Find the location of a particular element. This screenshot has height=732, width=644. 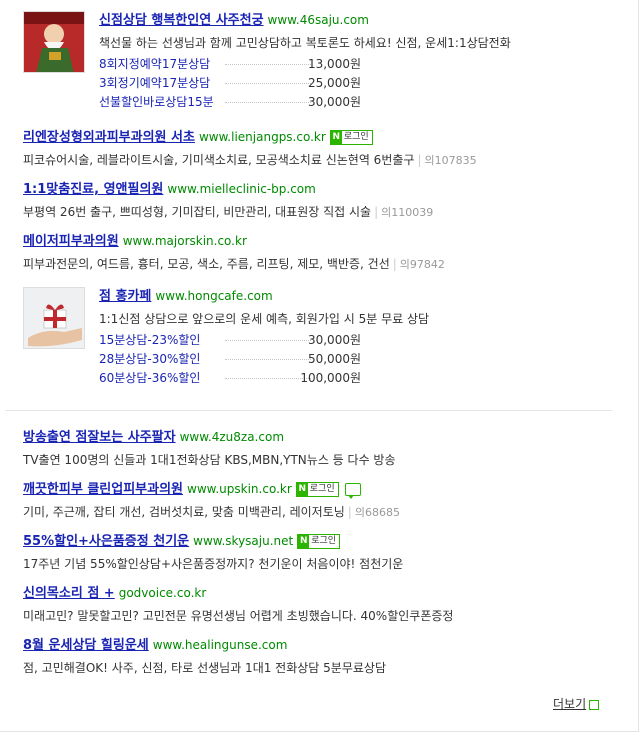

ad-url: www.majorskin.co.kr is located at coordinates (185, 241).